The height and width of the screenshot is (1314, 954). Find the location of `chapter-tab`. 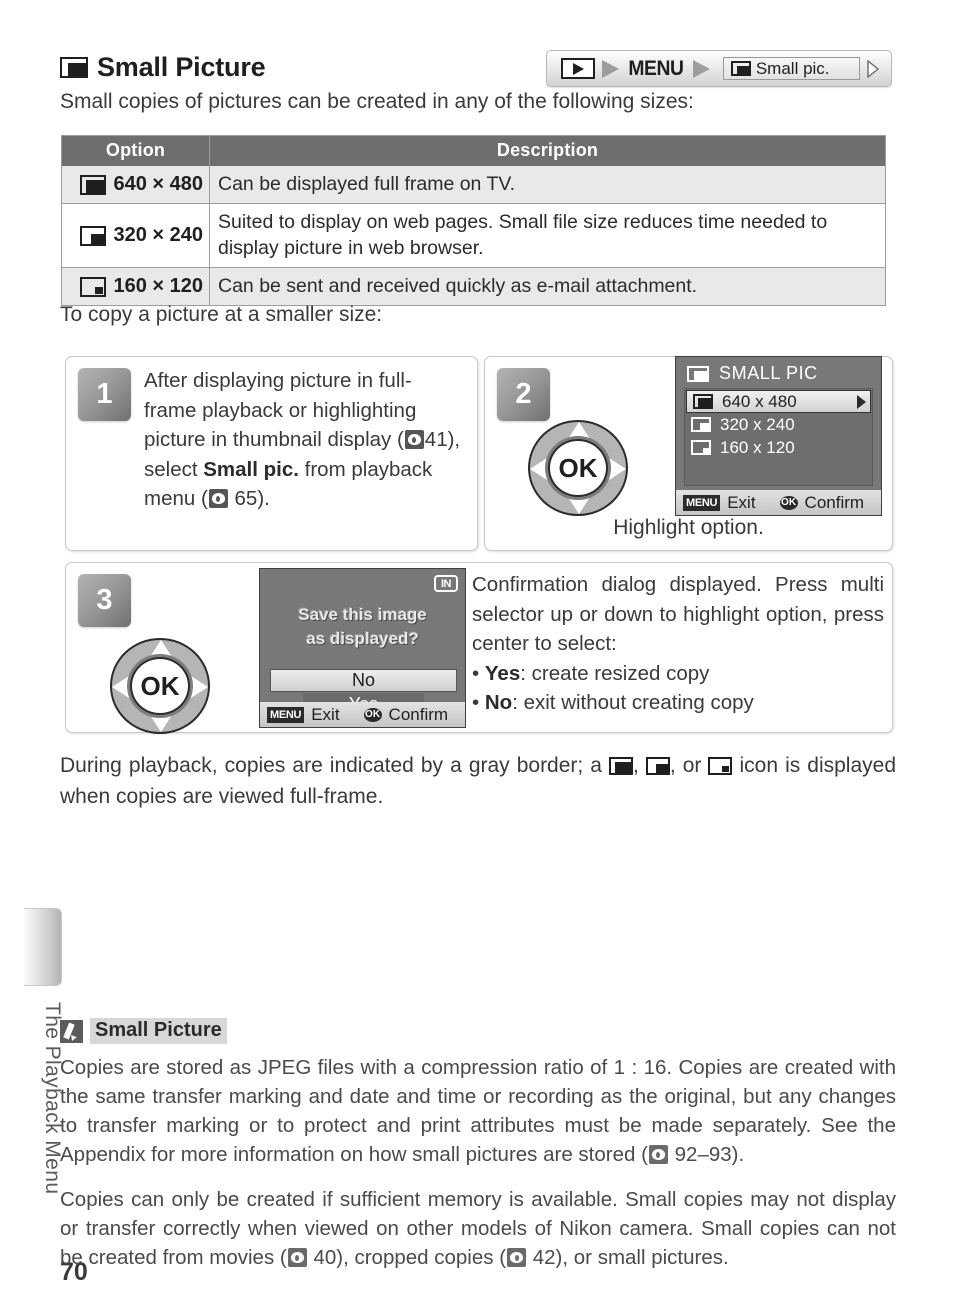

chapter-tab is located at coordinates (43, 947).